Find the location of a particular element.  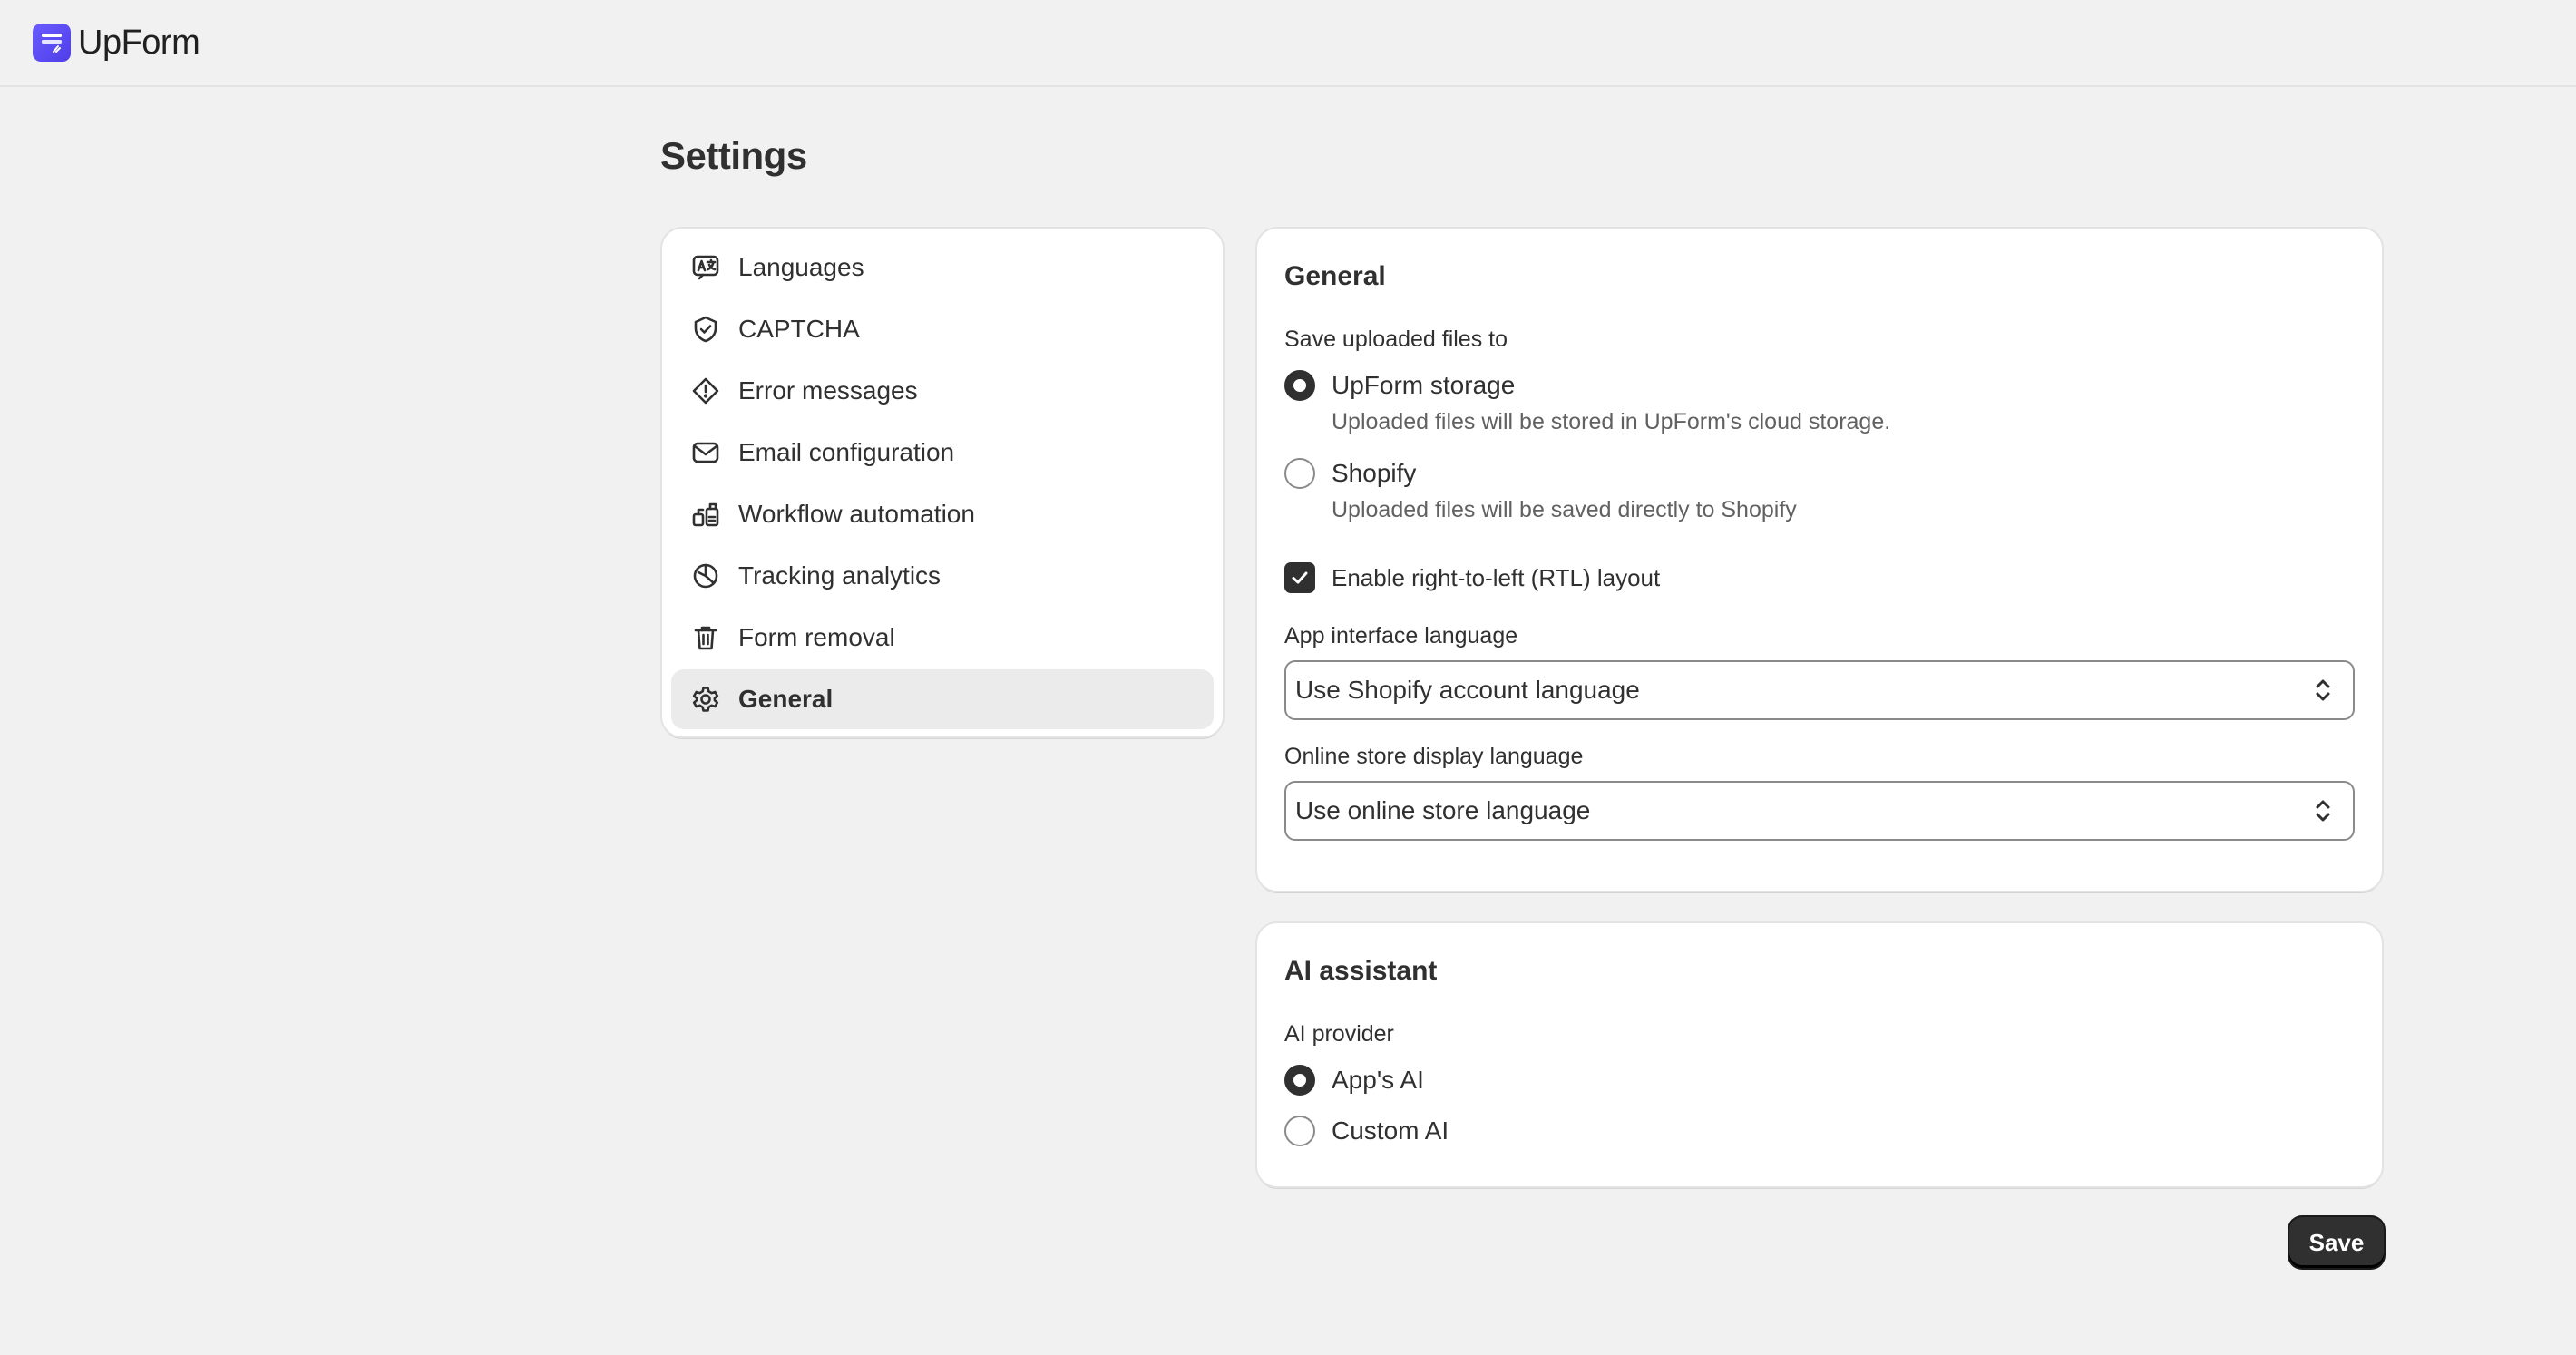

rtl-label: Enable right-to-left (RTL) layout is located at coordinates (1496, 577).